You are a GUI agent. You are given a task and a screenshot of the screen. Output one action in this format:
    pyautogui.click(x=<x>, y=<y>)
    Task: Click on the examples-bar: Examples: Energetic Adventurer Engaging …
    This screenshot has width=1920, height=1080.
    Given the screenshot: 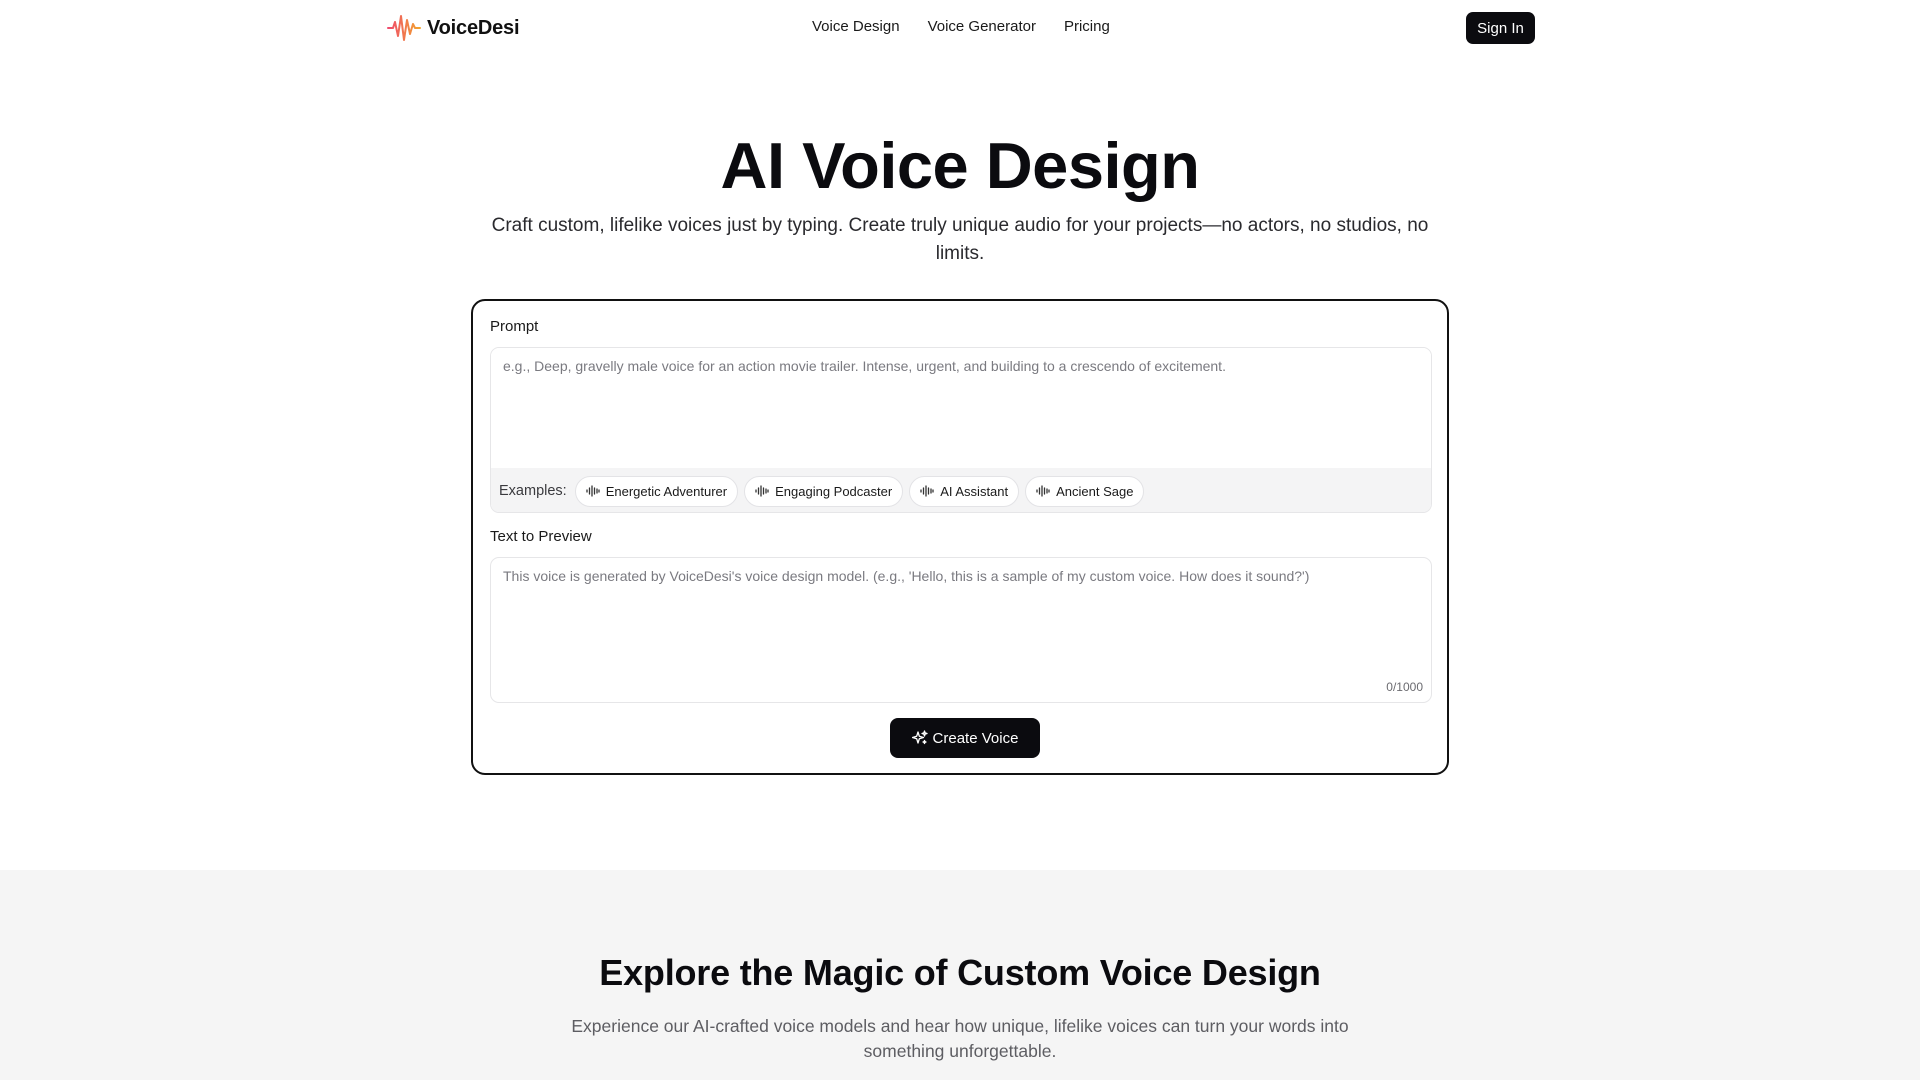 What is the action you would take?
    pyautogui.click(x=961, y=490)
    